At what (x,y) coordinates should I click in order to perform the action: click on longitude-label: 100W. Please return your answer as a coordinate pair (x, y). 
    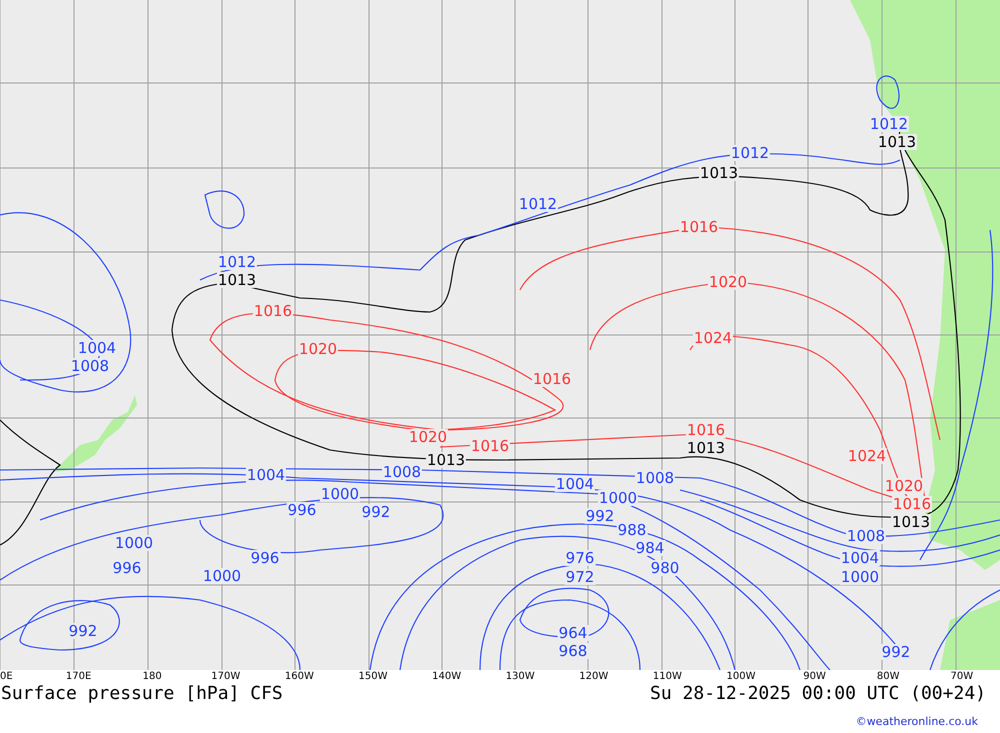
    Looking at the image, I should click on (741, 676).